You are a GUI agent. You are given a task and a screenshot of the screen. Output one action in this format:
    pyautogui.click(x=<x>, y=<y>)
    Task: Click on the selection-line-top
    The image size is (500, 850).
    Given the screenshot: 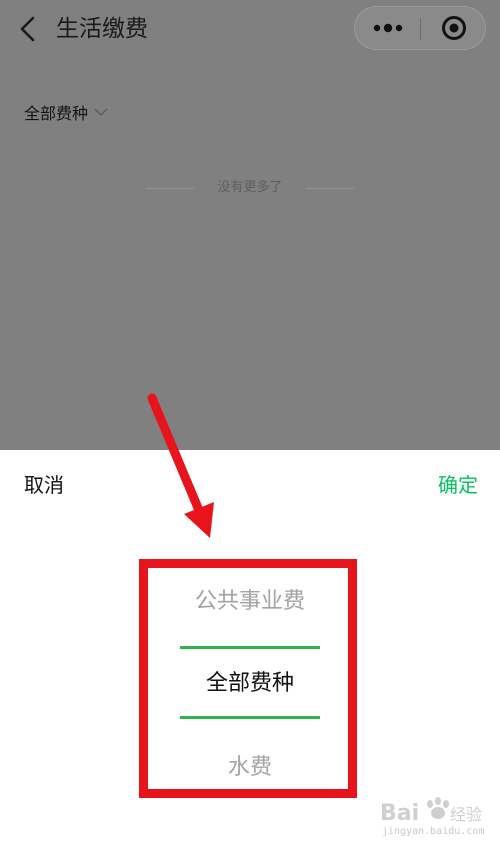 What is the action you would take?
    pyautogui.click(x=250, y=647)
    